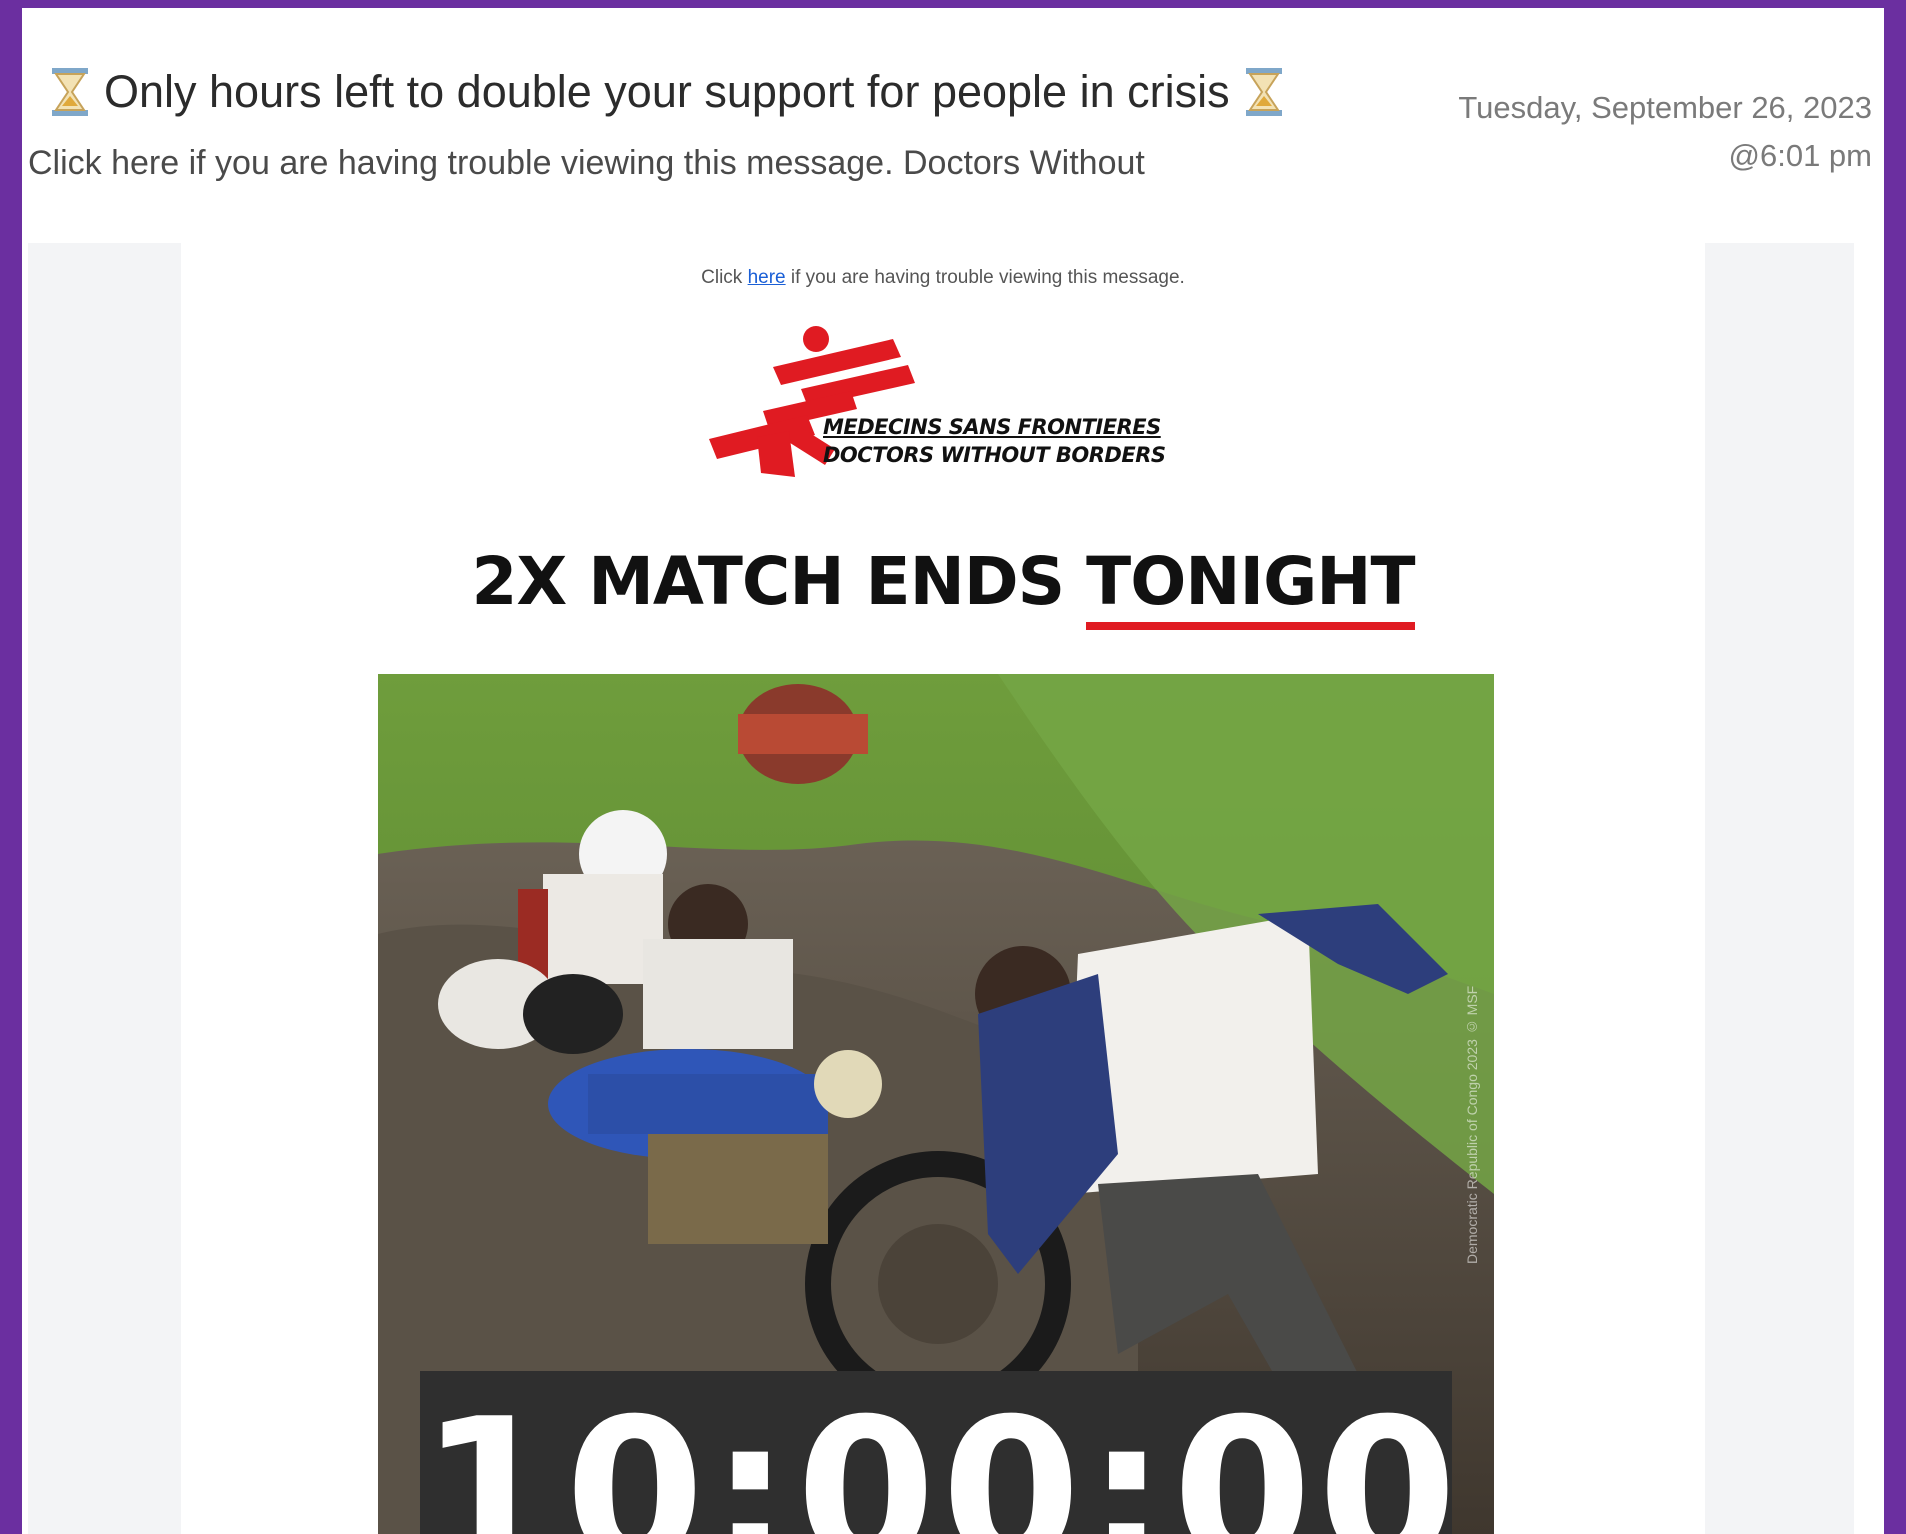  I want to click on headline-main: 2X MATCH ENDS, so click(768, 581).